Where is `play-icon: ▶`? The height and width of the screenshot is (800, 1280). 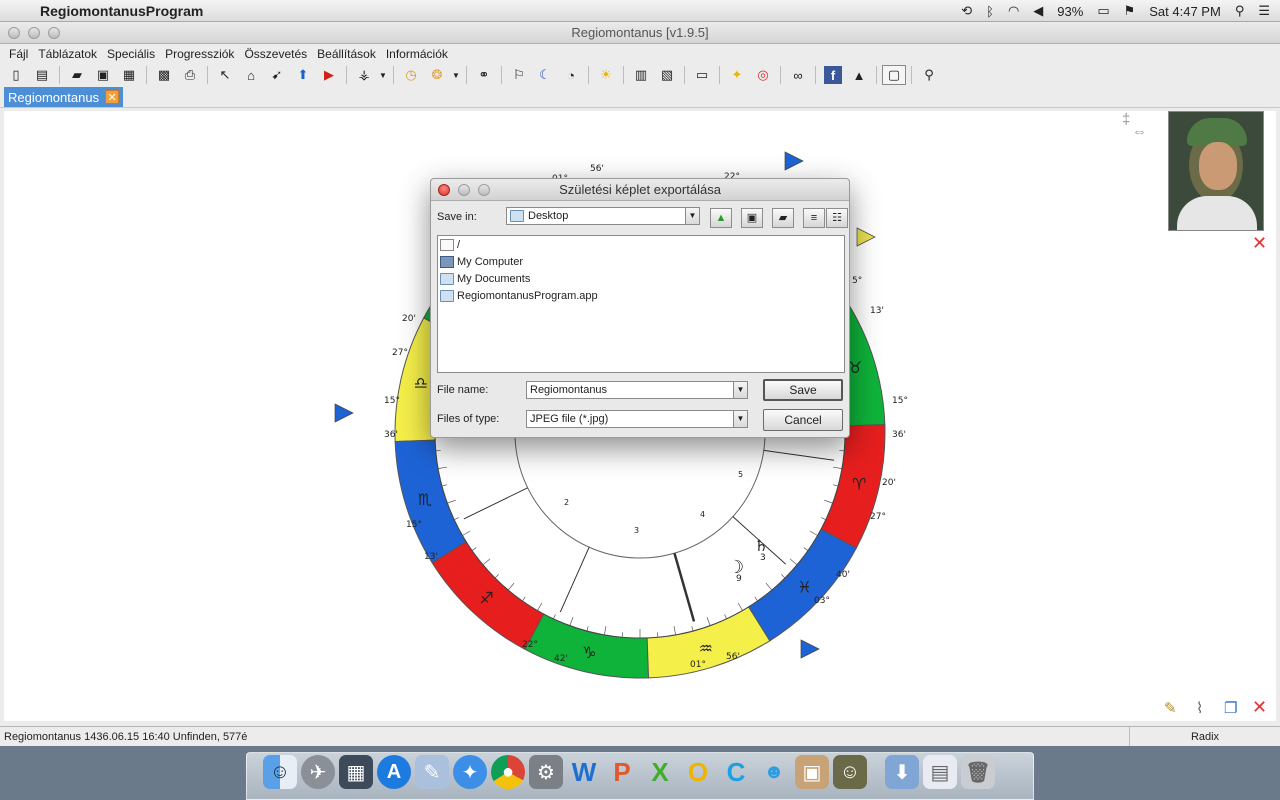 play-icon: ▶ is located at coordinates (329, 75).